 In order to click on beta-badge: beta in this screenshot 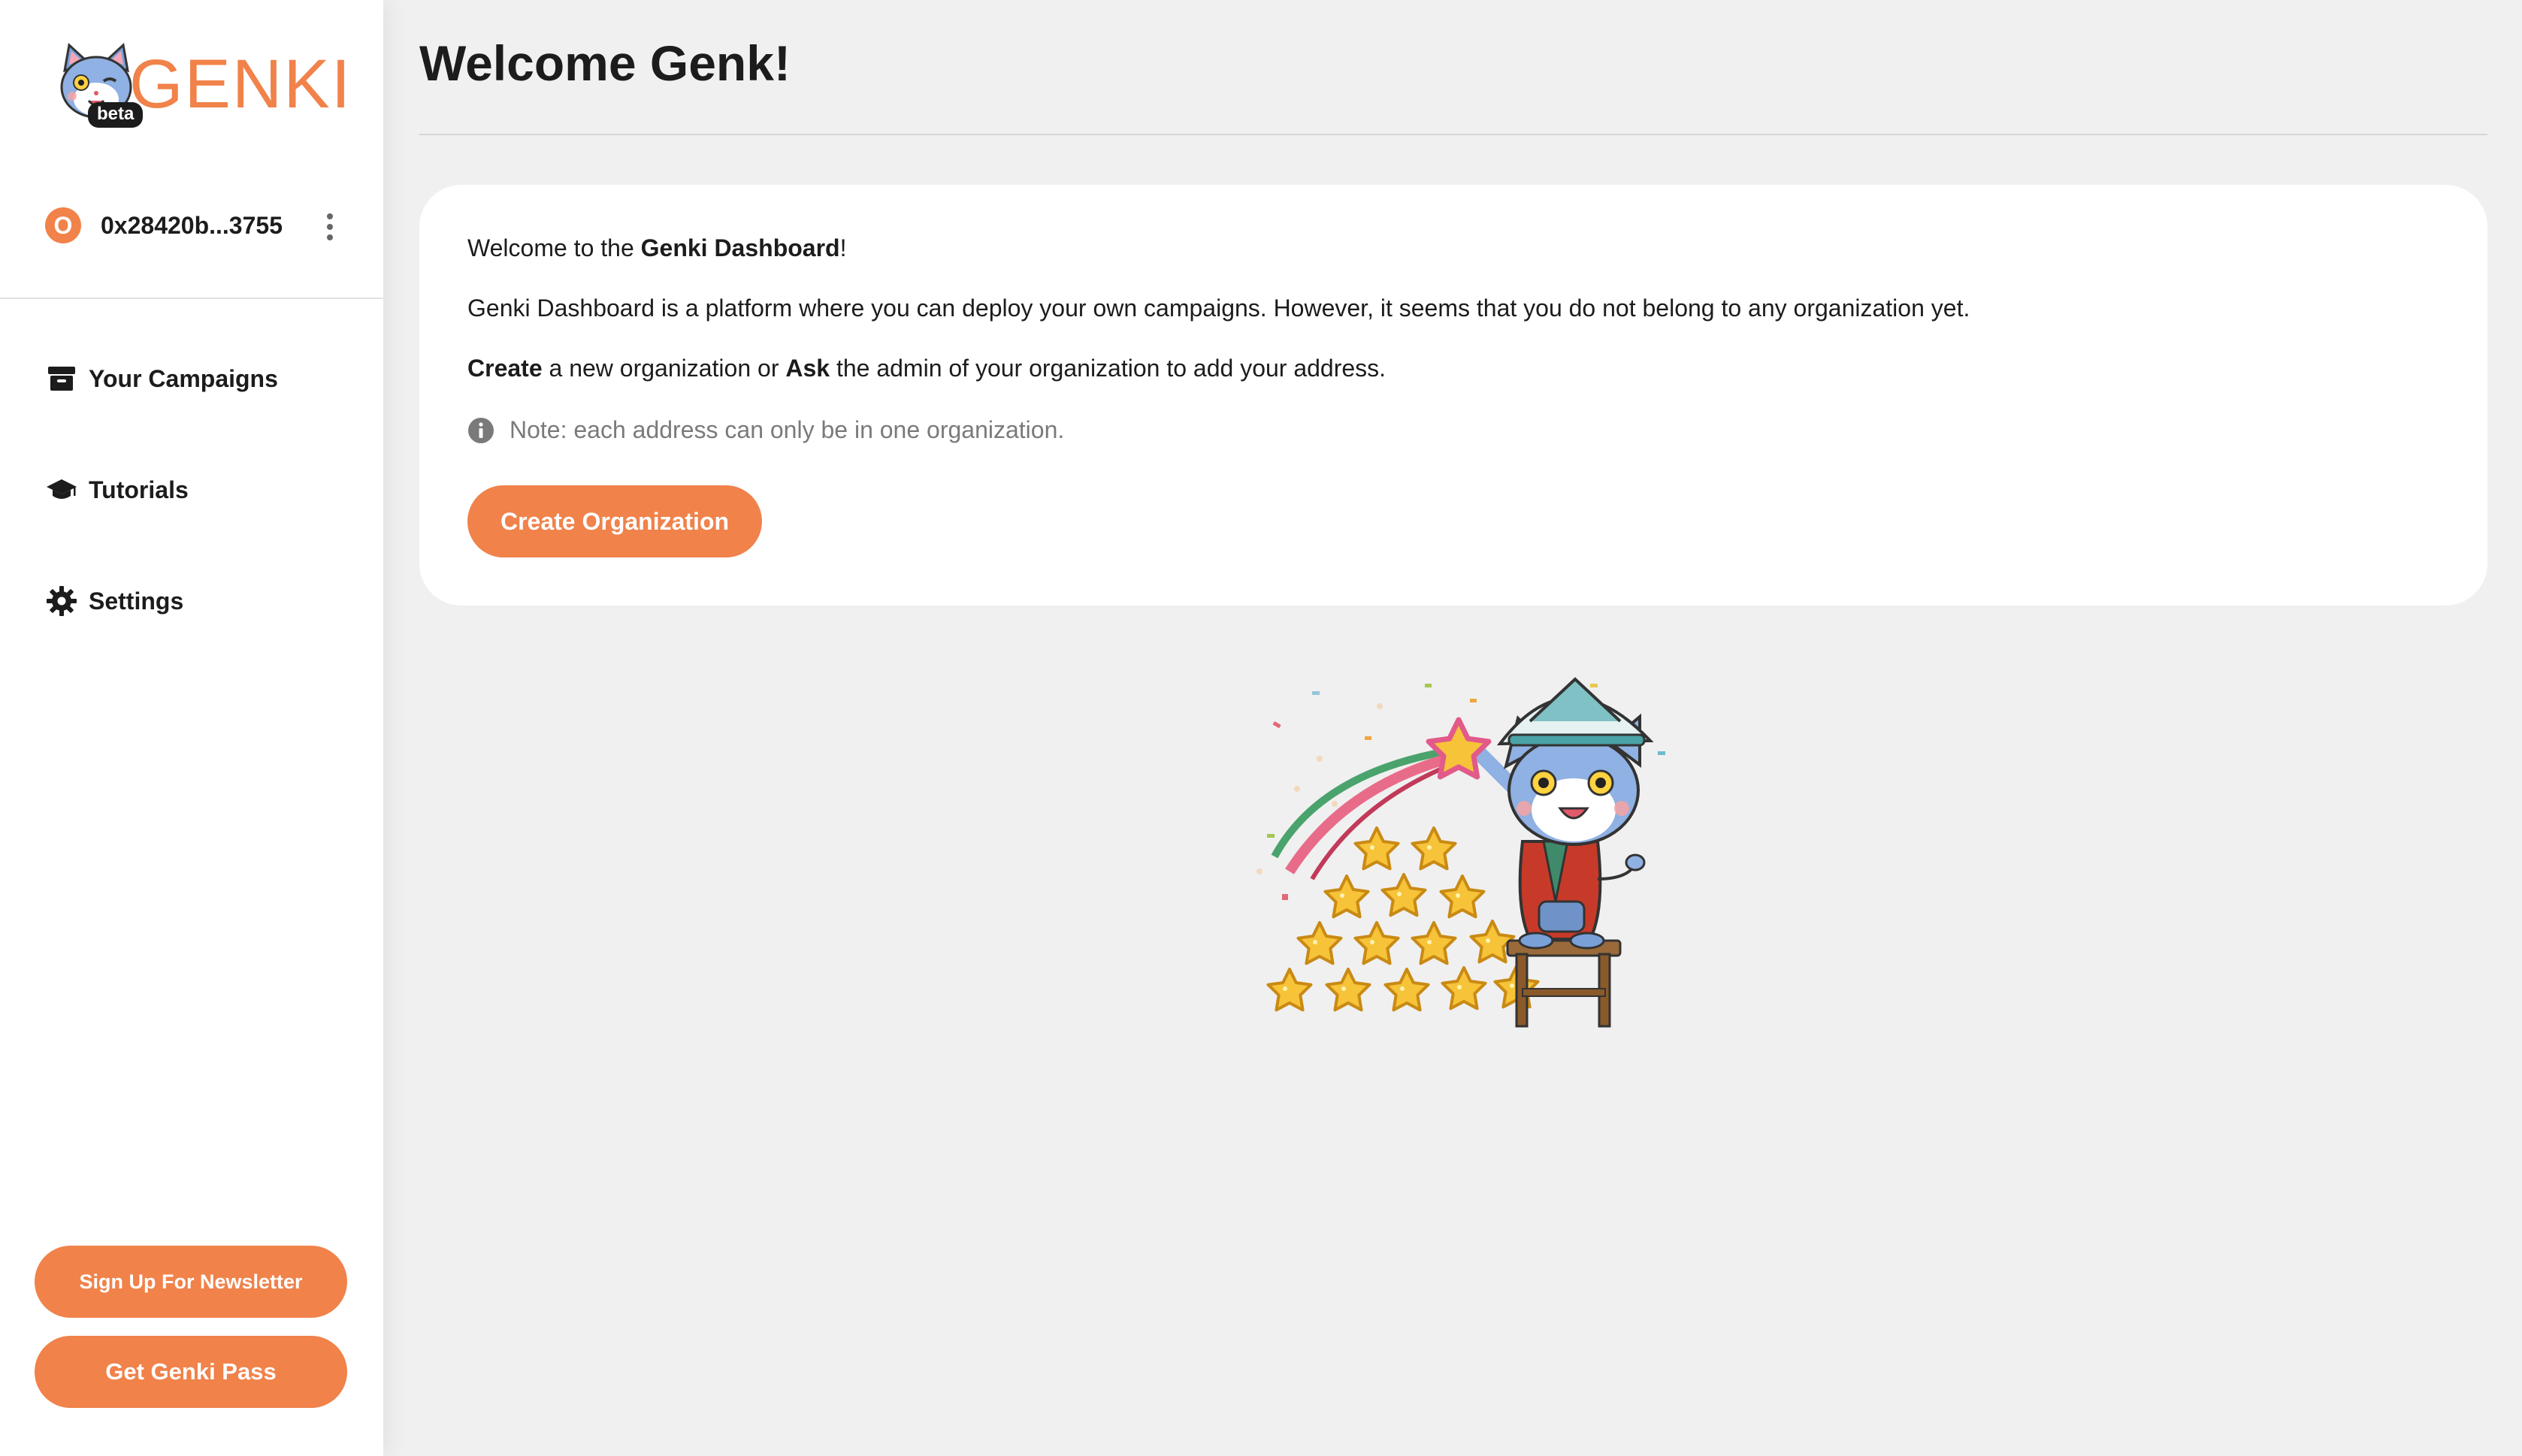, I will do `click(116, 115)`.